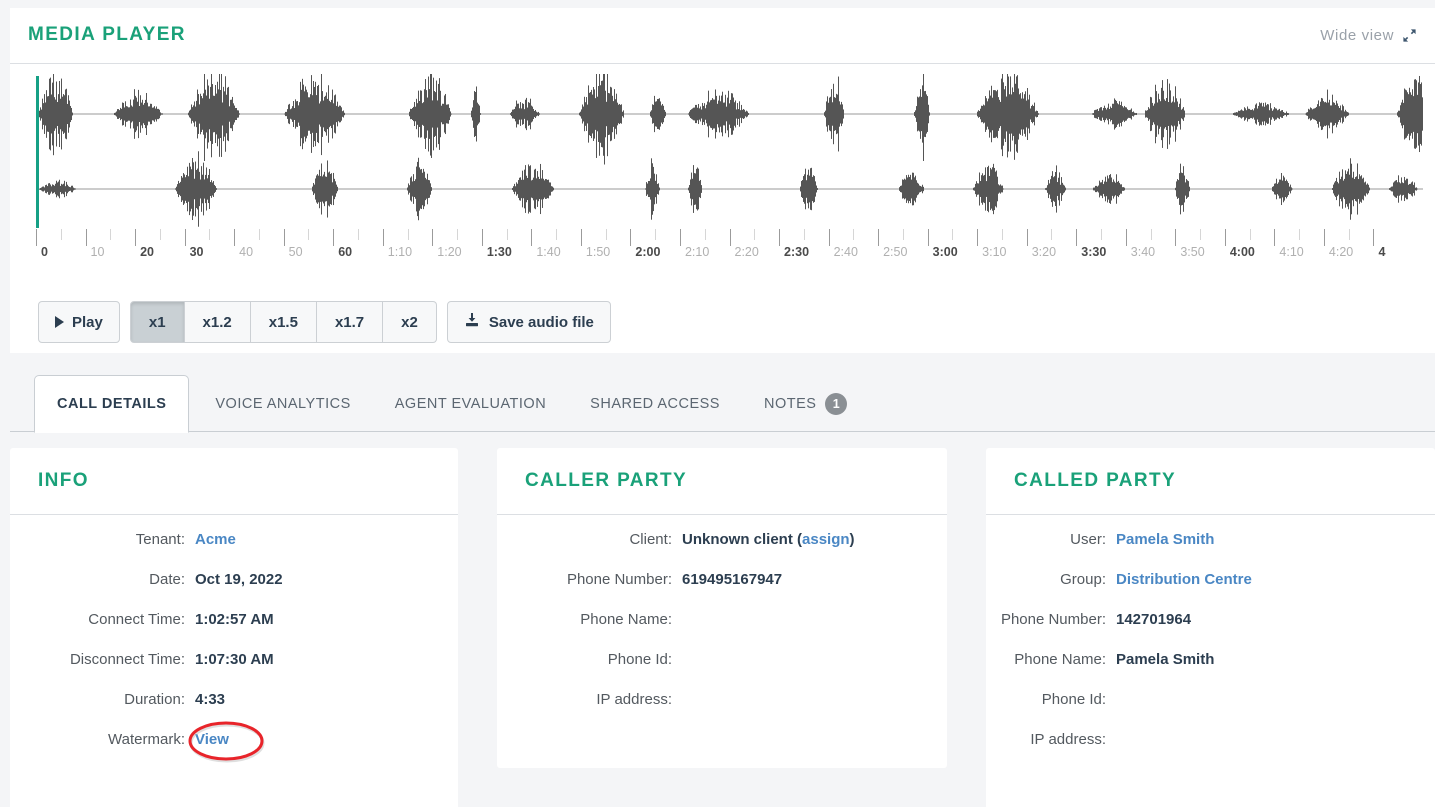 The height and width of the screenshot is (807, 1435). What do you see at coordinates (1275, 579) in the screenshot?
I see `detail-row-value: Distribution Centre` at bounding box center [1275, 579].